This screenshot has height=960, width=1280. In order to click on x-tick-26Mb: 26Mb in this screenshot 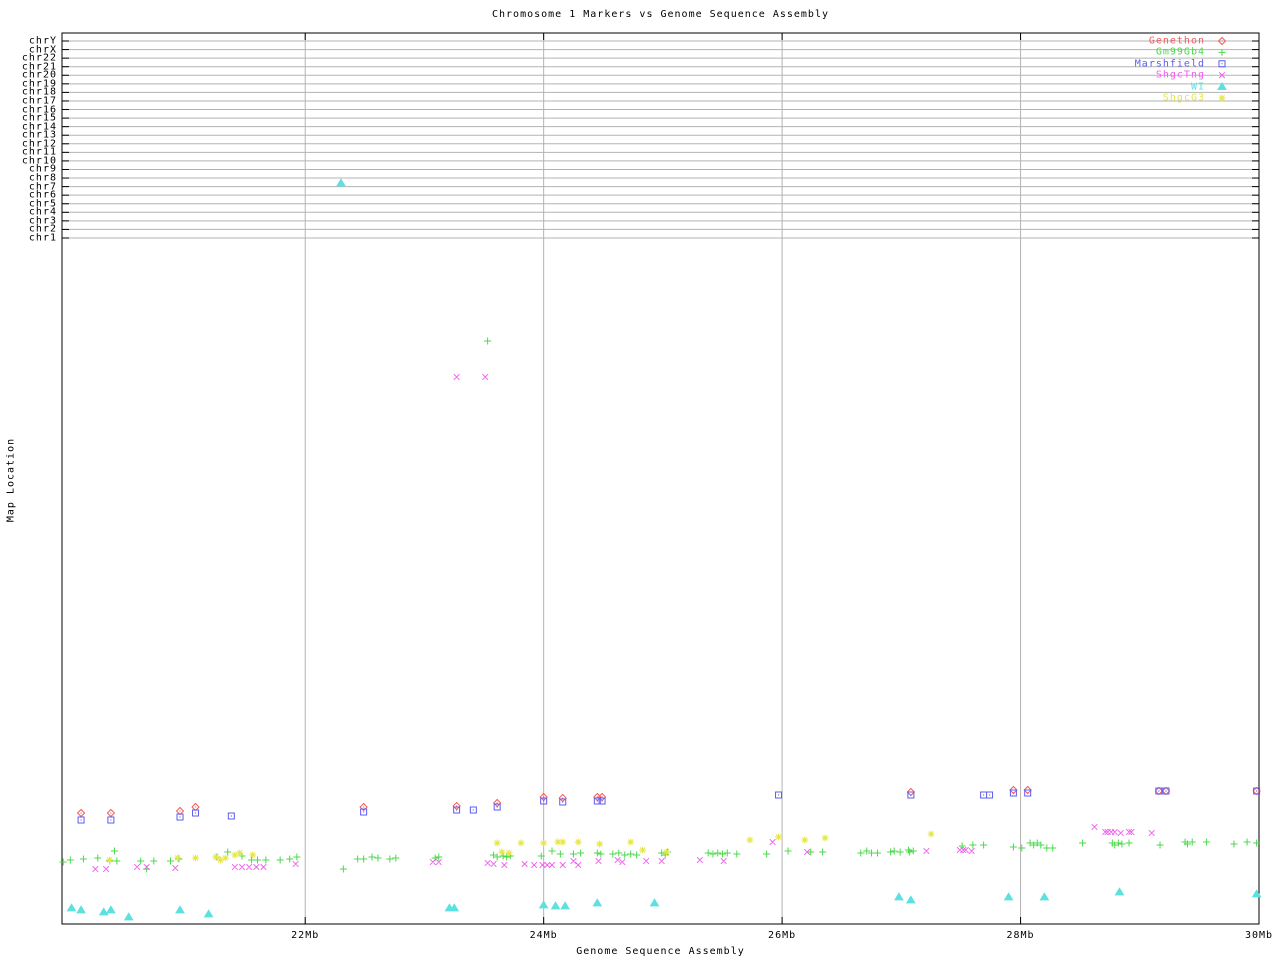, I will do `click(782, 935)`.